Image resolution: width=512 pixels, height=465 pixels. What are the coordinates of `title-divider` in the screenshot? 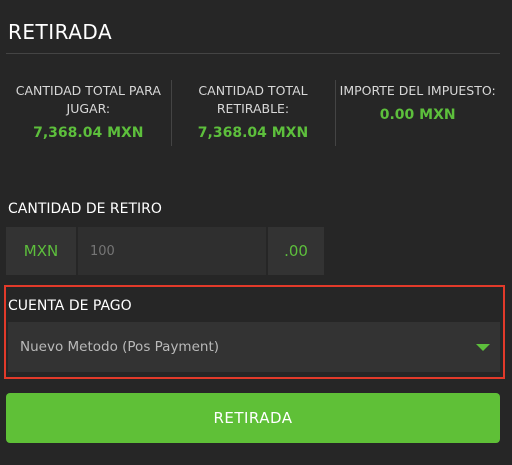 It's located at (253, 53).